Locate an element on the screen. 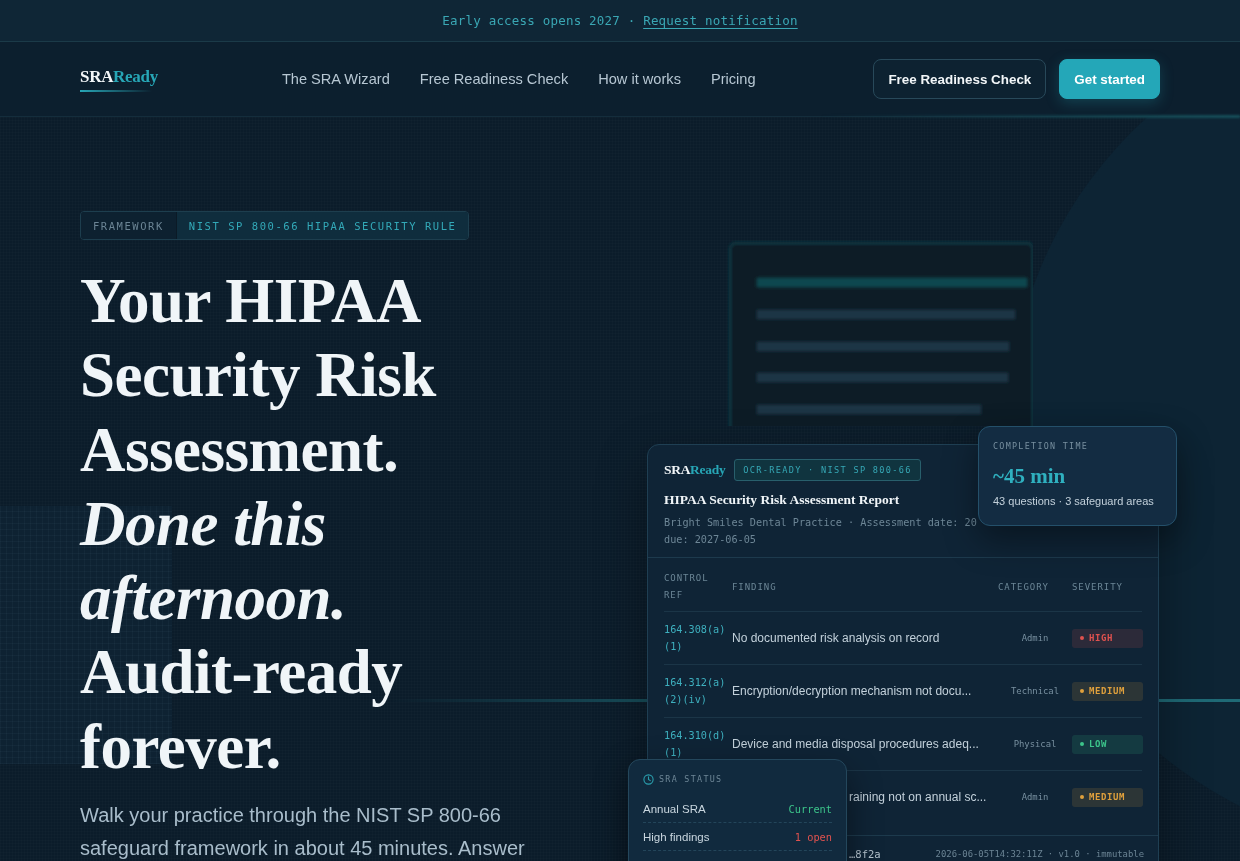 The image size is (1240, 861). notification-link: Request notification is located at coordinates (720, 20).